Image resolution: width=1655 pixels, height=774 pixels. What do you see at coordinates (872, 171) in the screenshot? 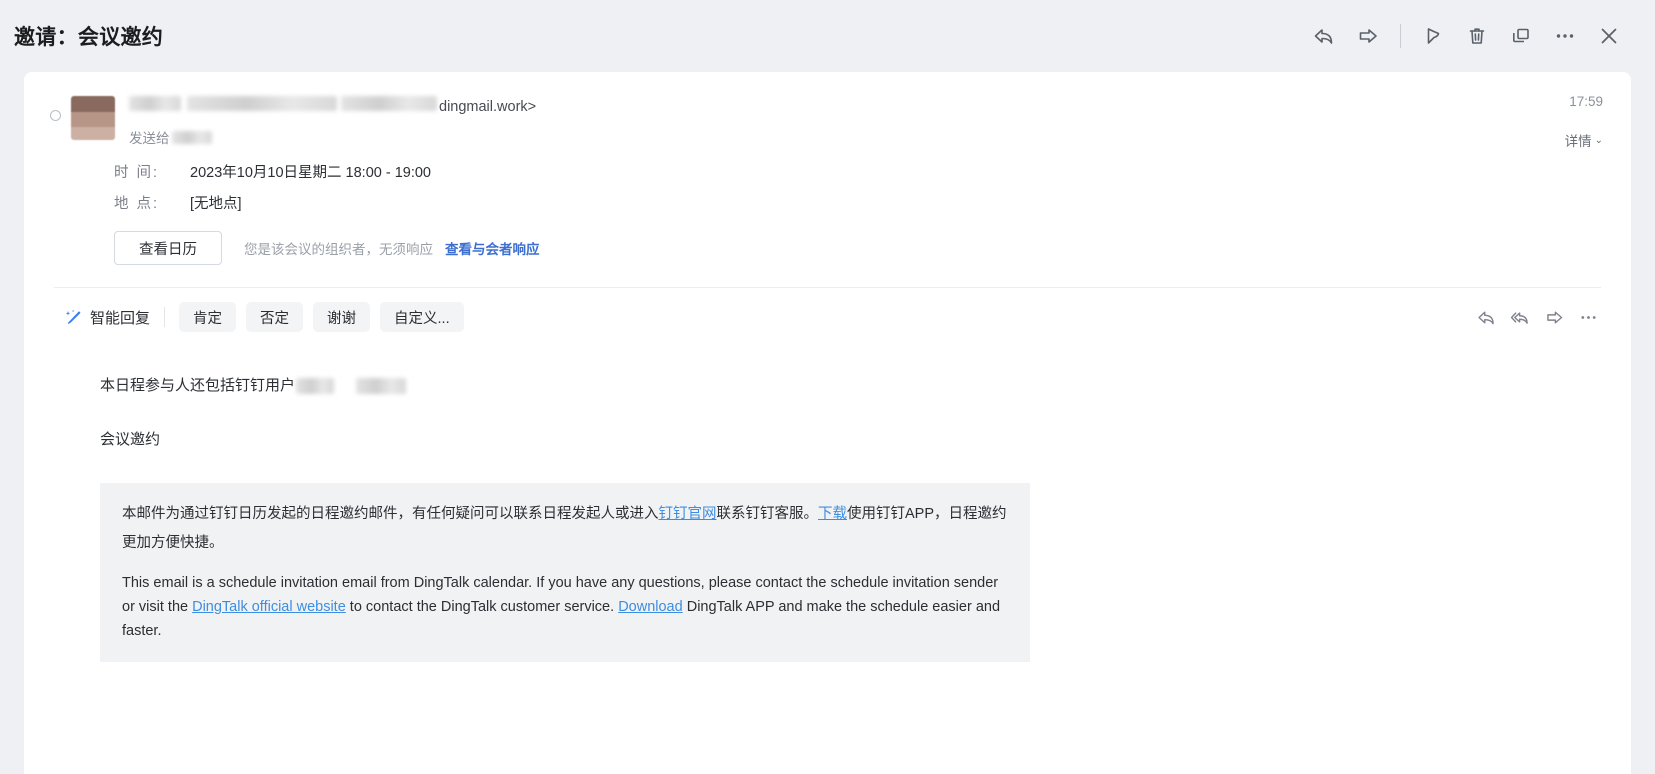
I see `meeting-time-row: 时 间: 2023年10月10日星期二 18:00 - 19:00` at bounding box center [872, 171].